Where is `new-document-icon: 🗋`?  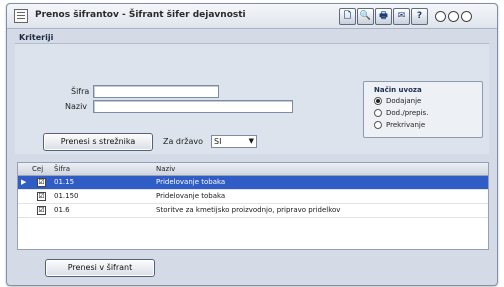 new-document-icon: 🗋 is located at coordinates (347, 16).